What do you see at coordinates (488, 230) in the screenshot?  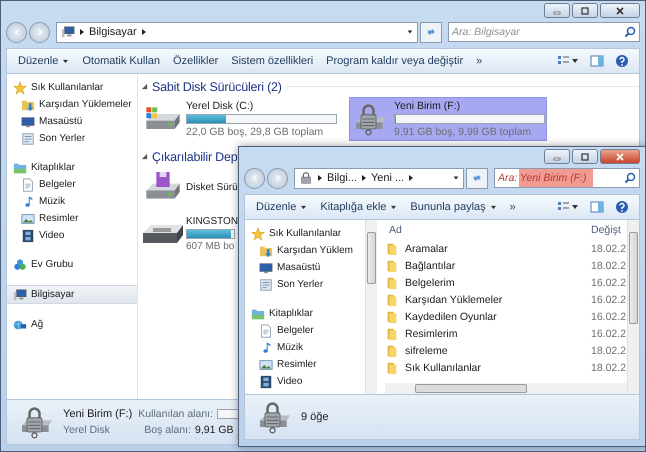 I see `column-header: Ad` at bounding box center [488, 230].